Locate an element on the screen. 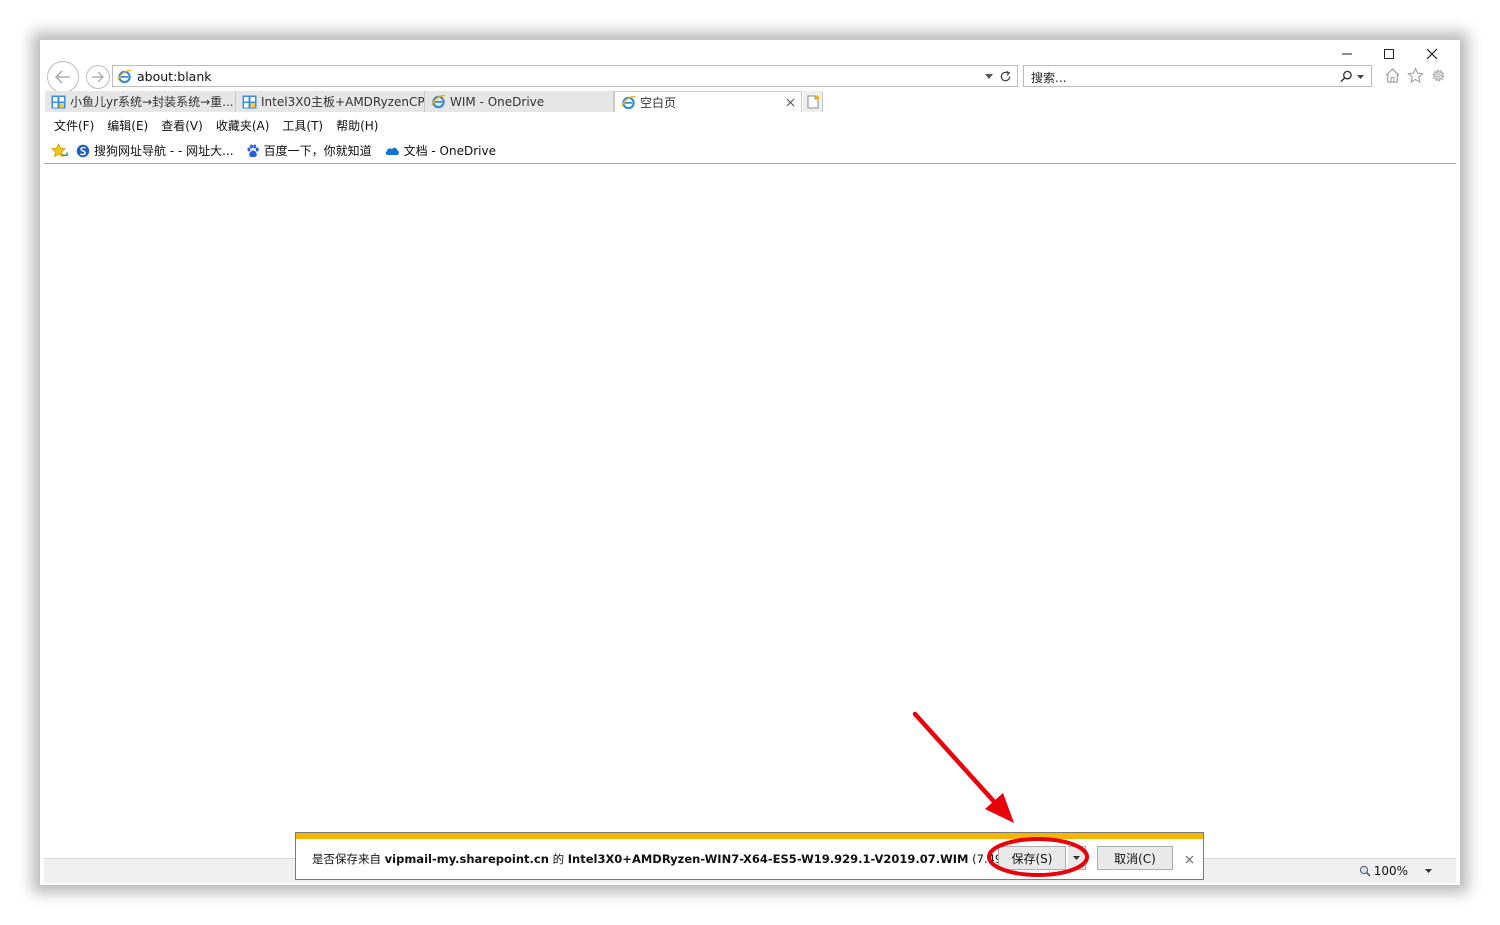 The height and width of the screenshot is (925, 1500). dropdown-icon is located at coordinates (989, 76).